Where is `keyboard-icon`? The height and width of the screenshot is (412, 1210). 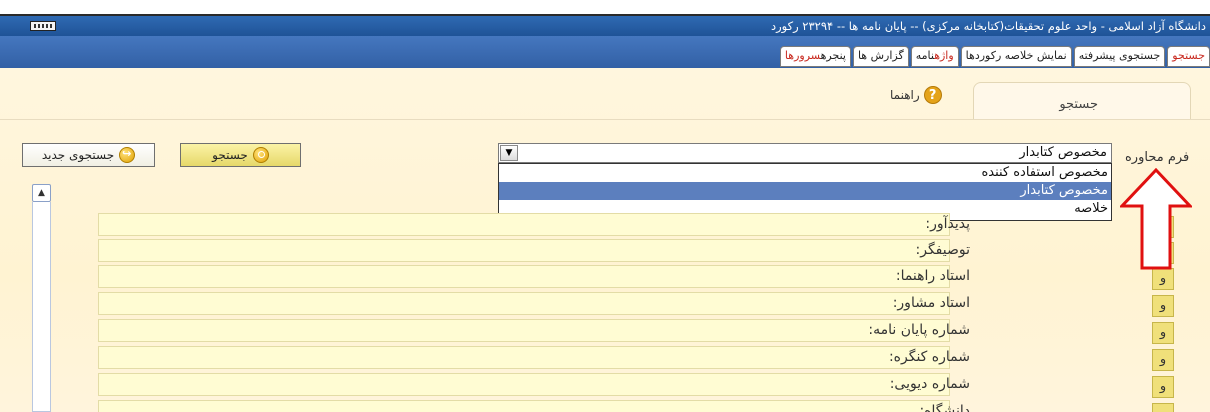 keyboard-icon is located at coordinates (43, 26).